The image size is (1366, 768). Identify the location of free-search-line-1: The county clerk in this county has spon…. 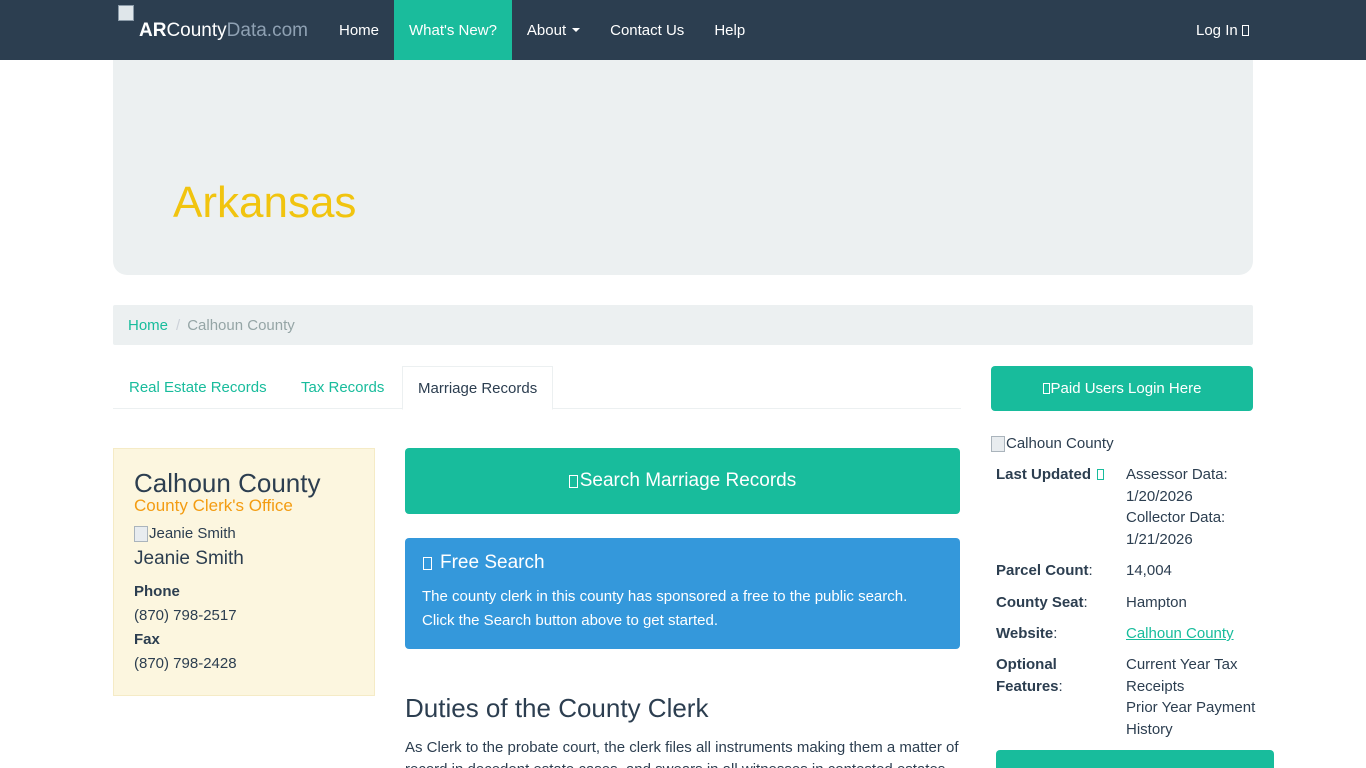
(665, 596).